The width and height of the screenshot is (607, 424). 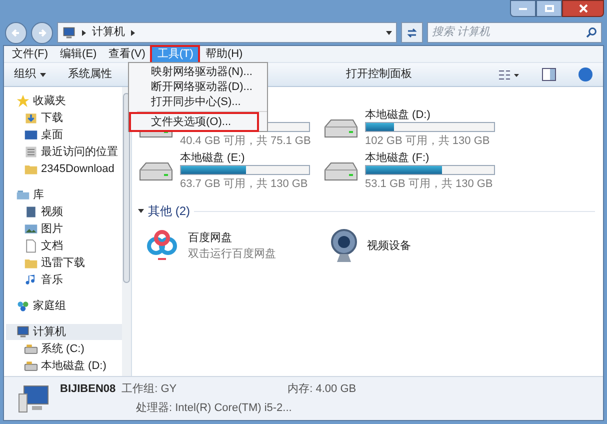 I want to click on nav-group-label: 计算机, so click(x=49, y=332).